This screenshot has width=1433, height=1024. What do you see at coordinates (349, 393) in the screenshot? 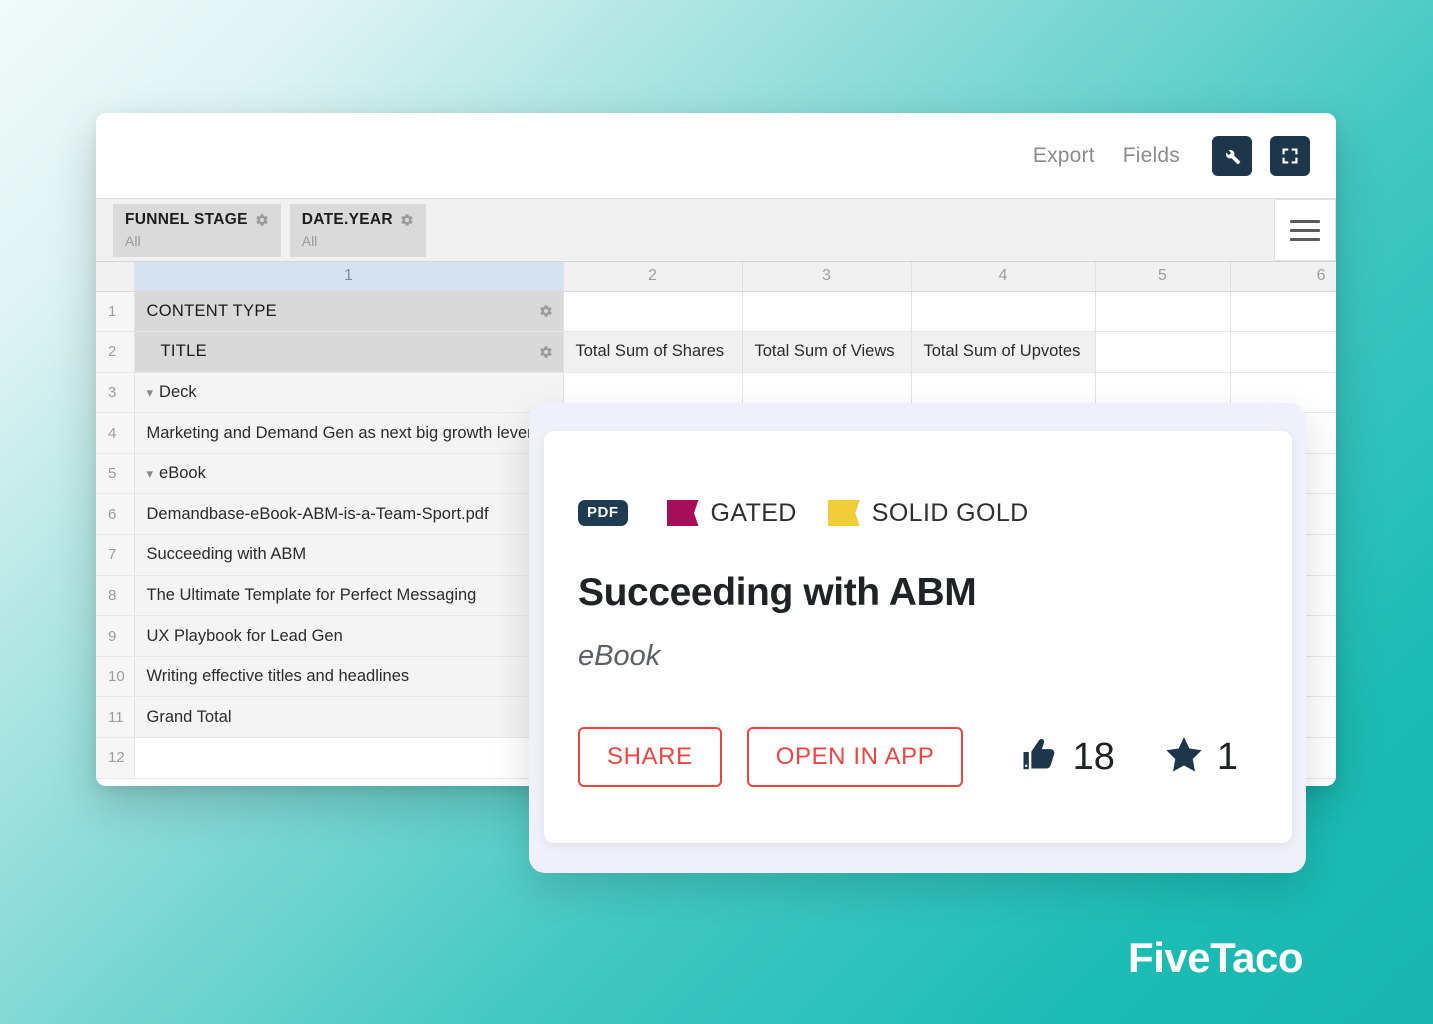
I see `group-row-deck: ▾ Deck` at bounding box center [349, 393].